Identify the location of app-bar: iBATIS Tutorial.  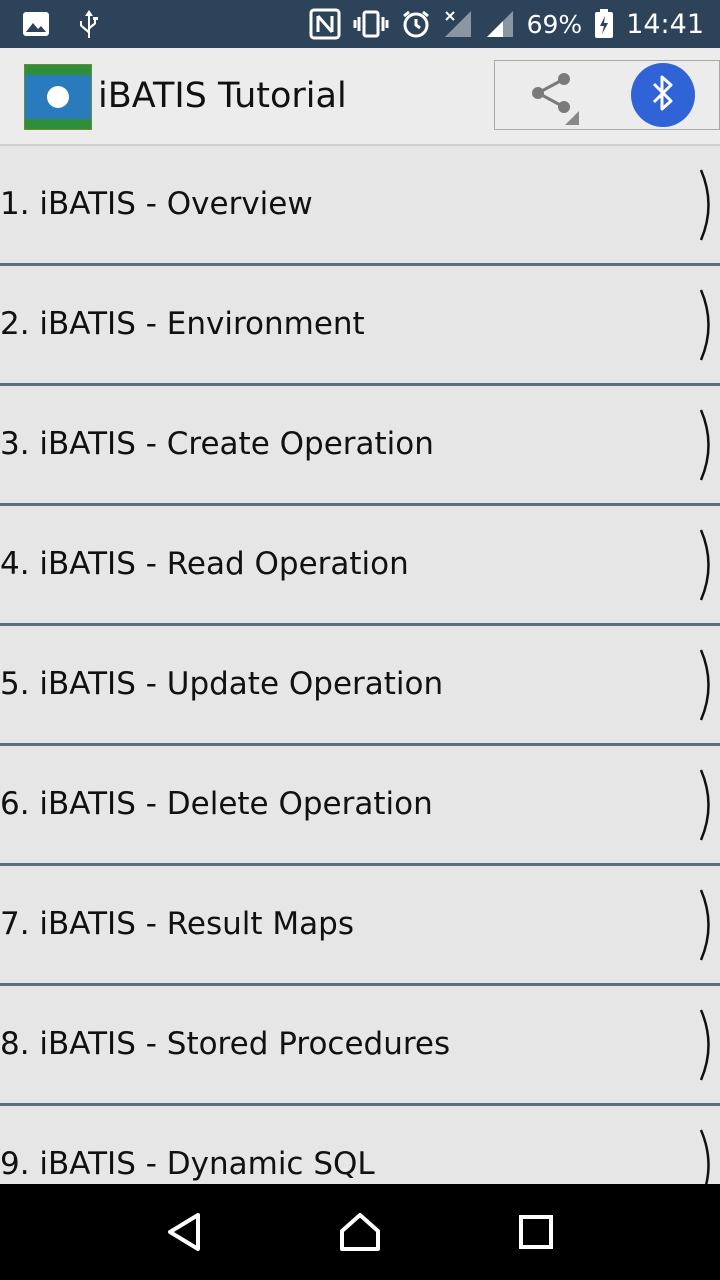
(360, 97).